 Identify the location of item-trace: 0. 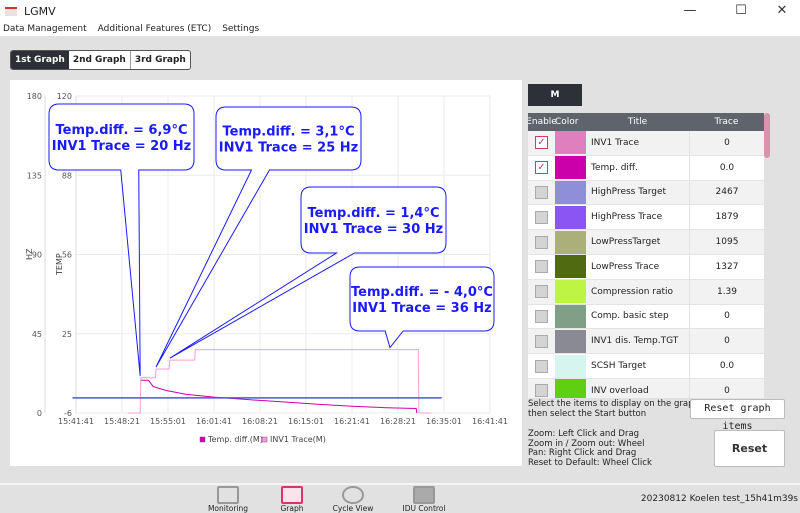
(726, 388).